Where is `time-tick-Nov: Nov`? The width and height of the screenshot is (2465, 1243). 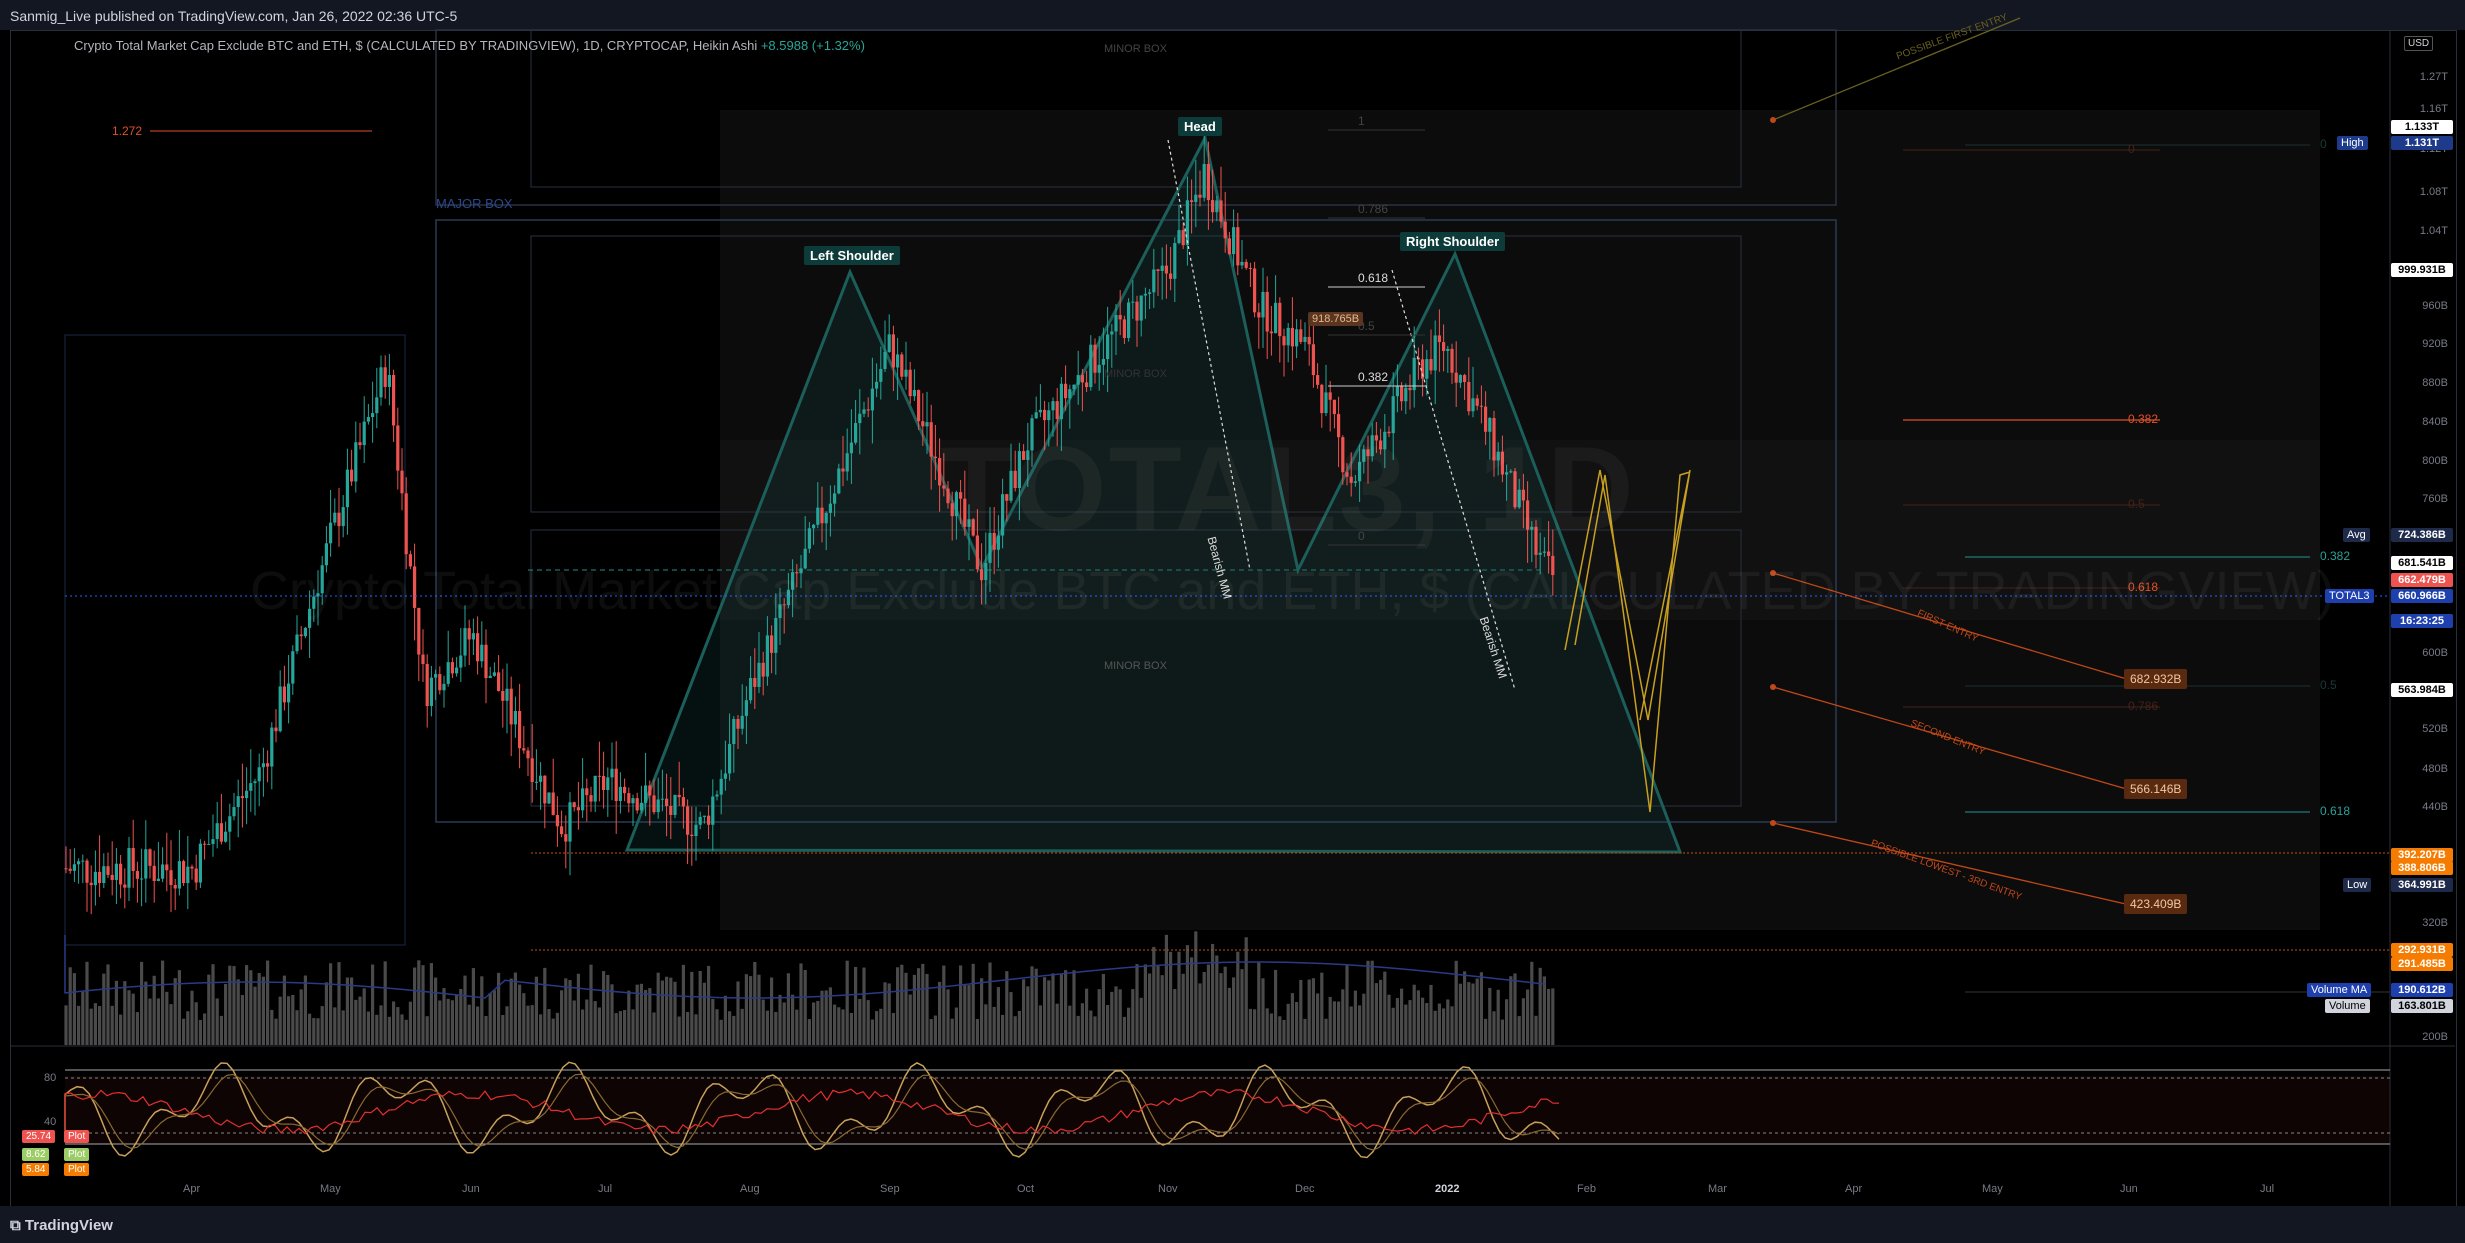 time-tick-Nov: Nov is located at coordinates (1168, 1189).